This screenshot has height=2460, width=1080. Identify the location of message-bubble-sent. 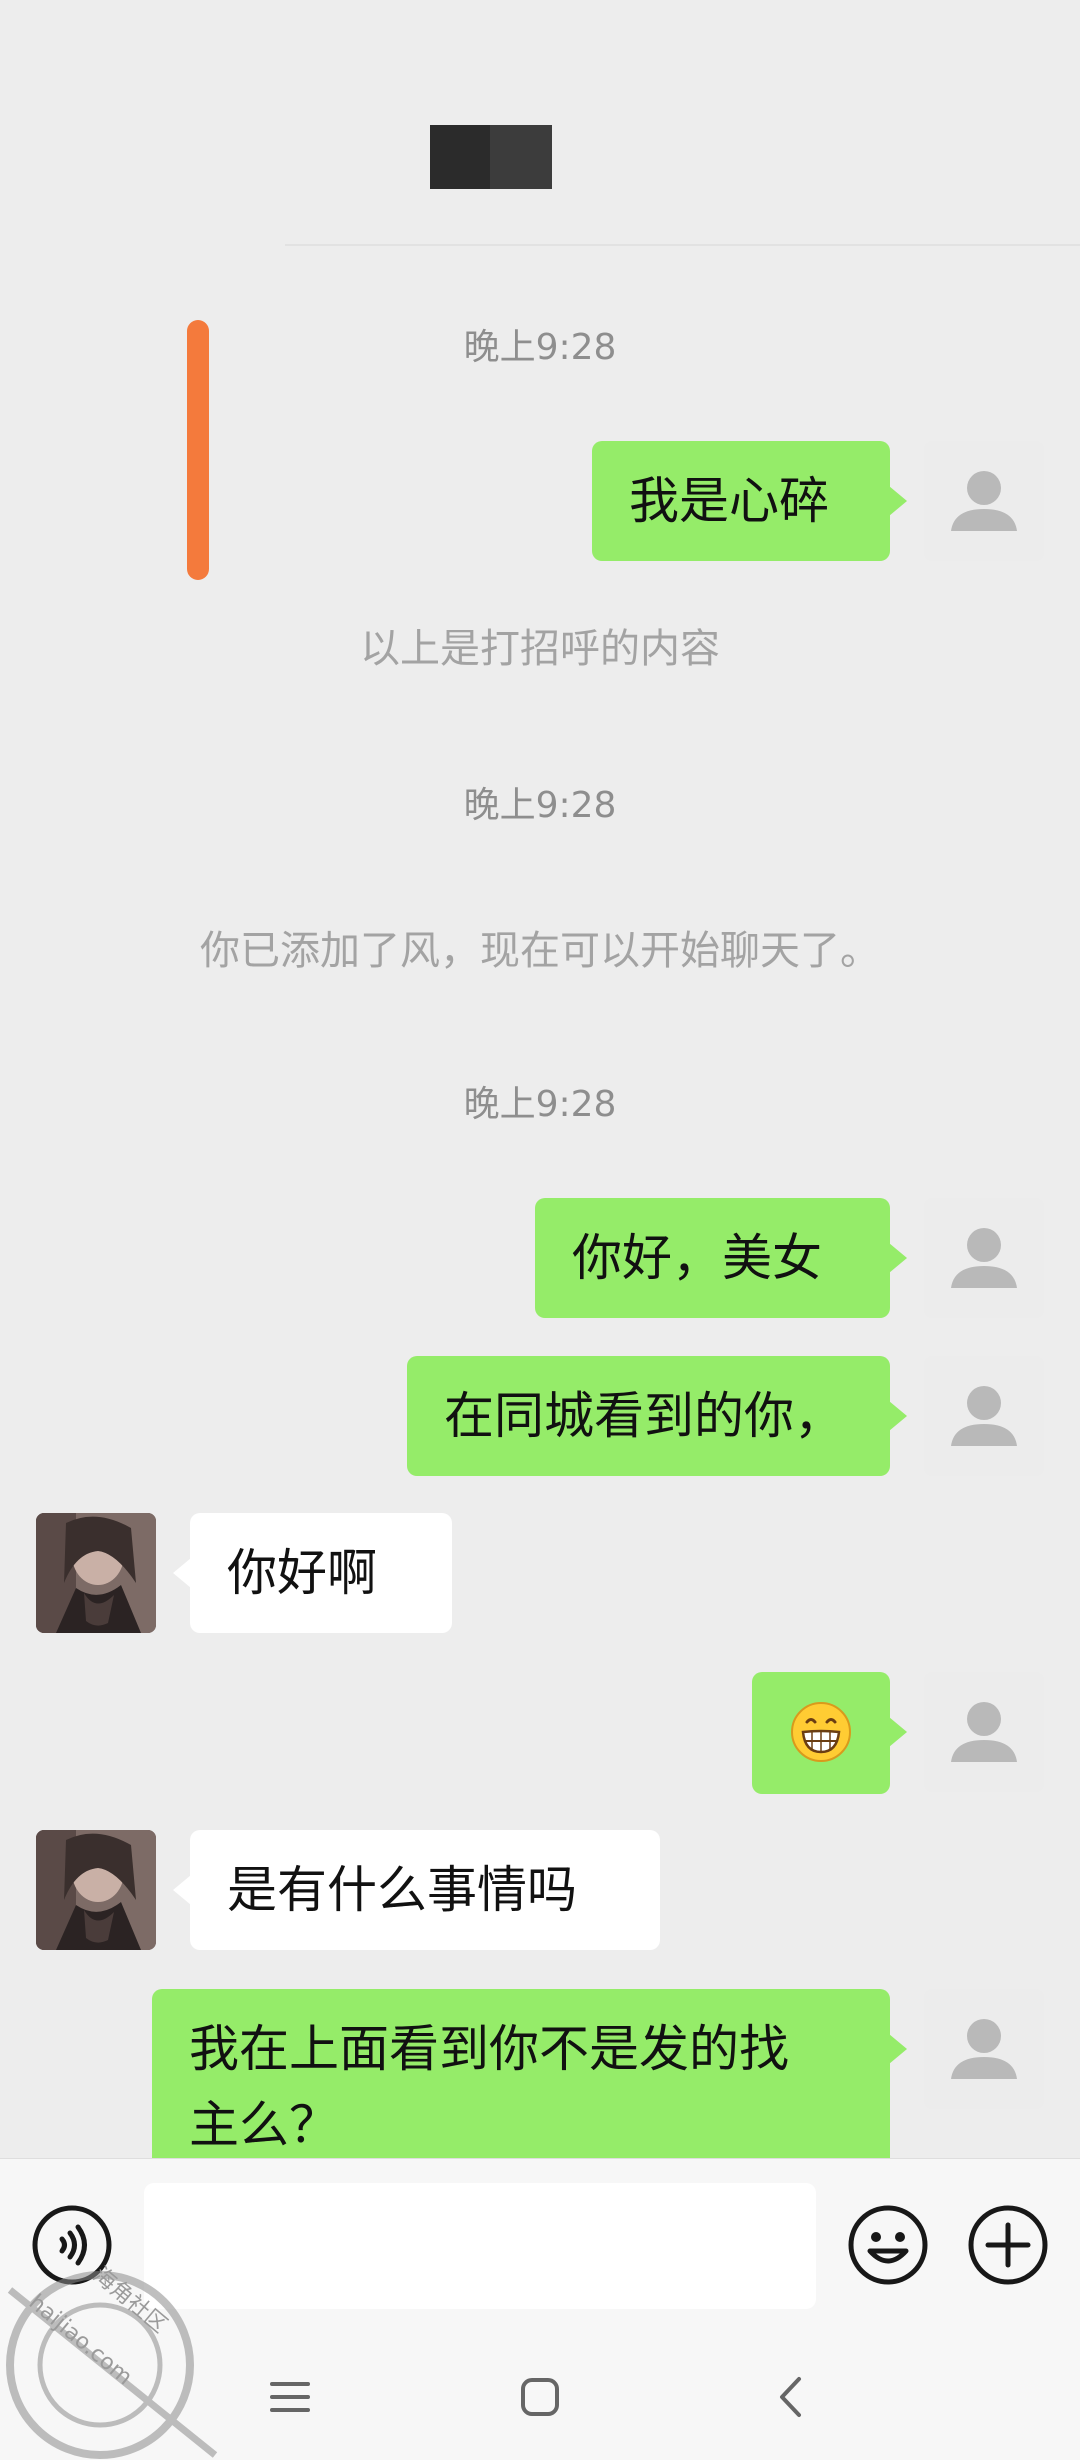
(829, 1733).